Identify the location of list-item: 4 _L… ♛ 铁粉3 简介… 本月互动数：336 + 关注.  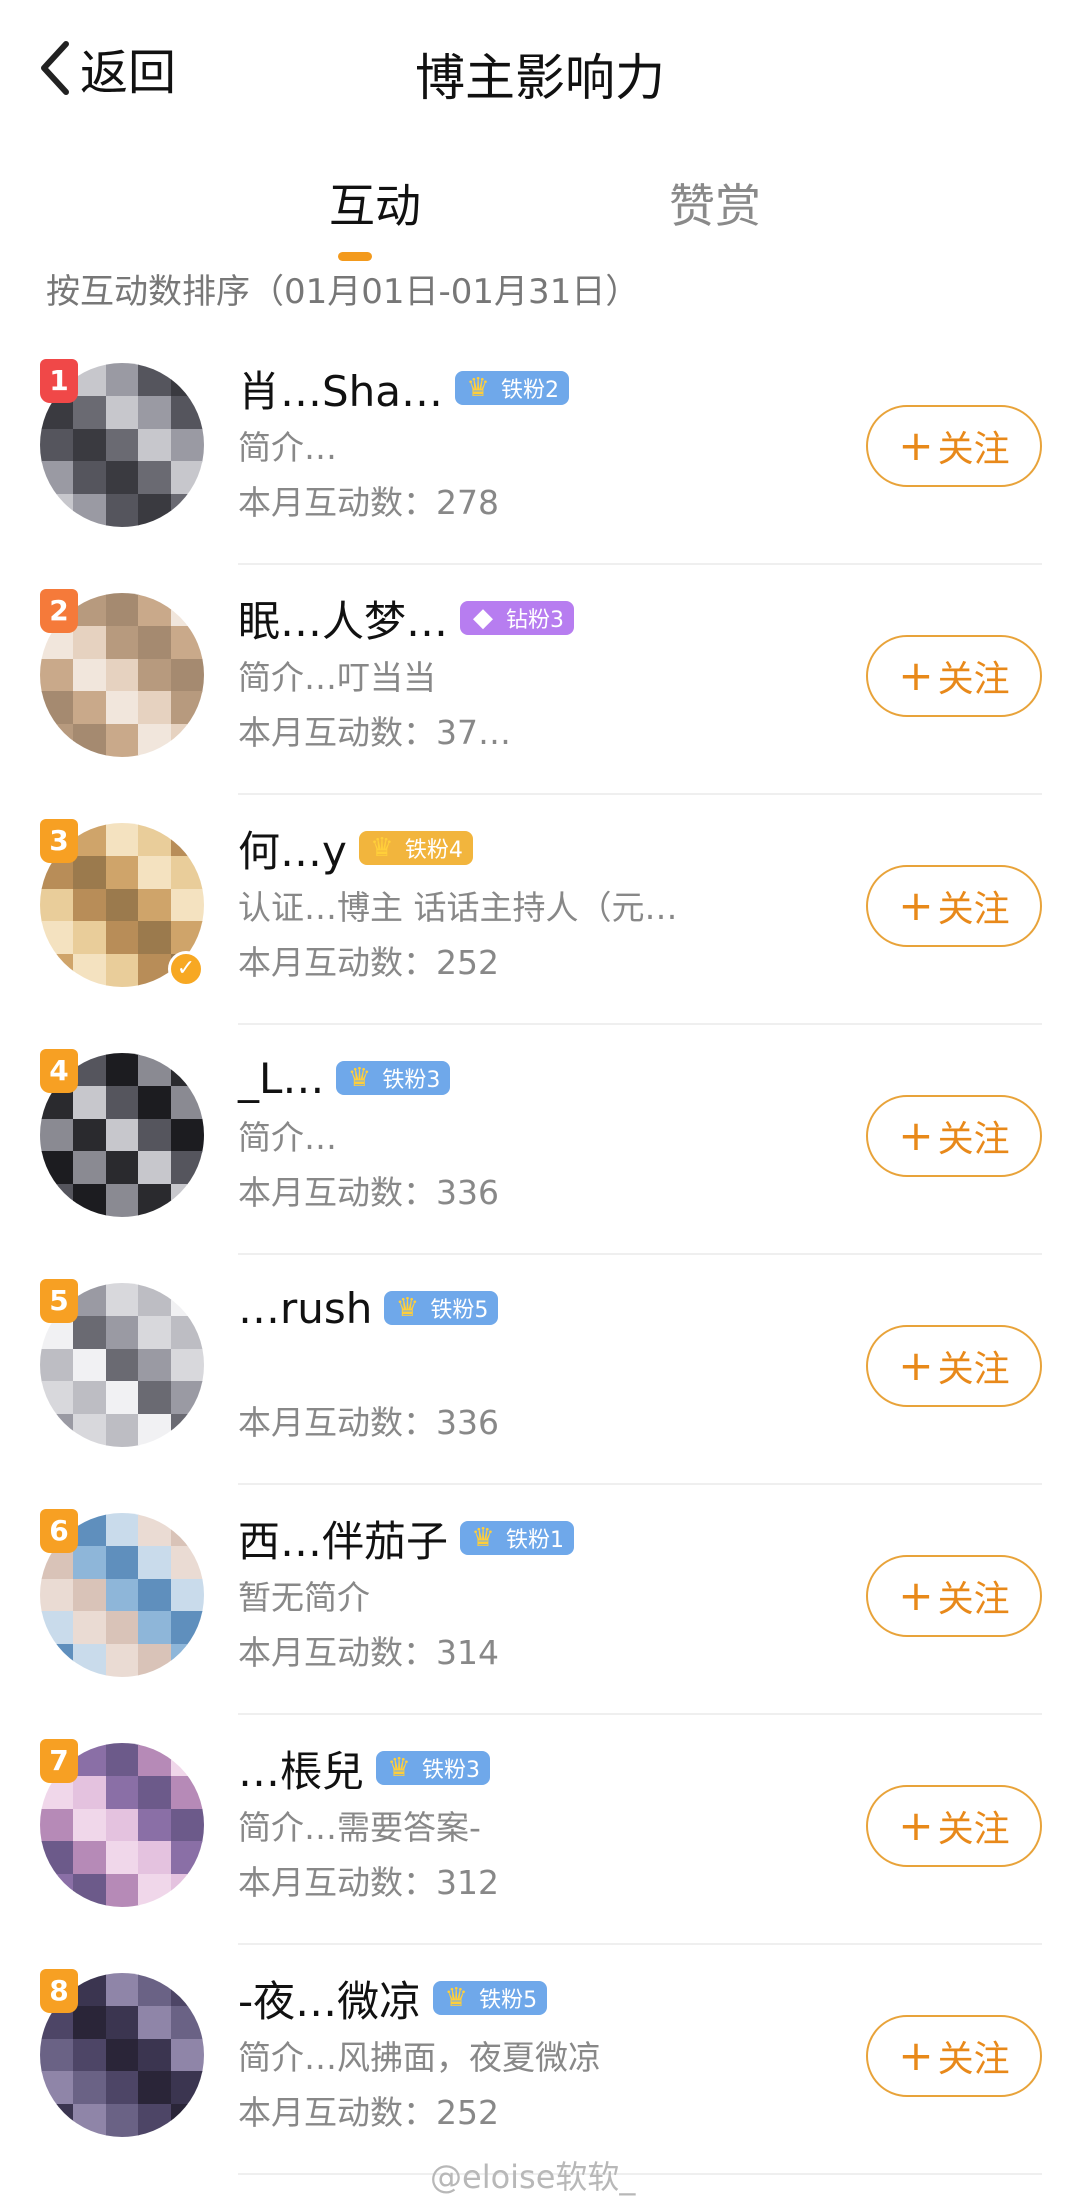
(540, 1140).